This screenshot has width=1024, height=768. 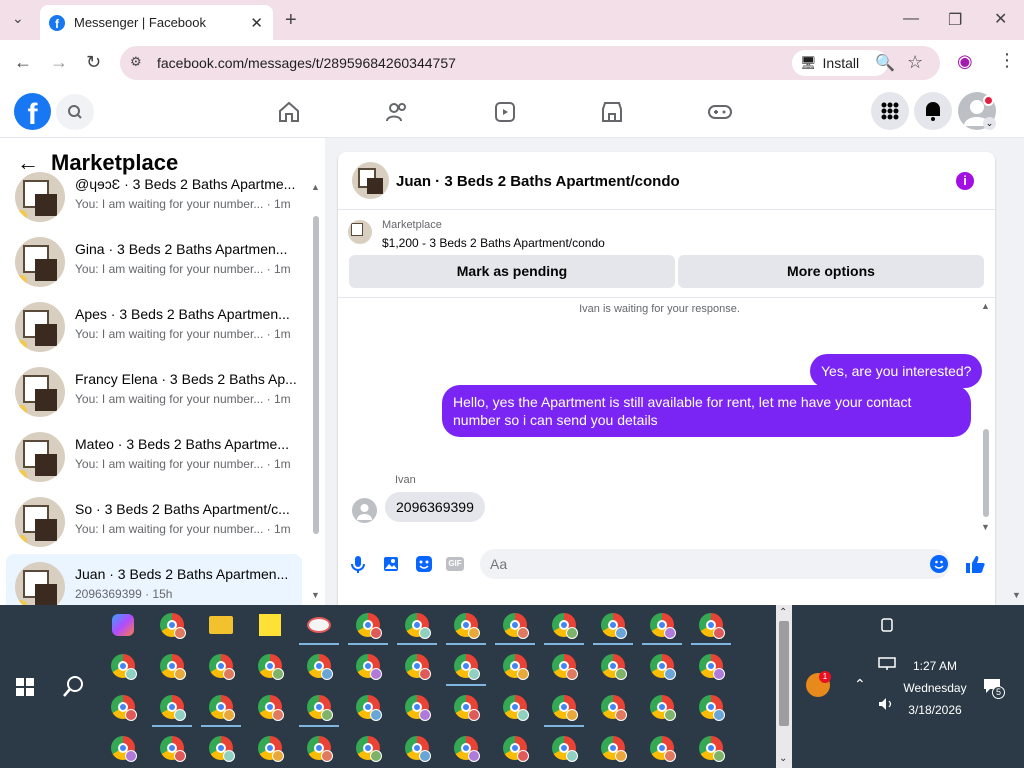 What do you see at coordinates (315, 595) in the screenshot?
I see `scroll-down-icon: ▼` at bounding box center [315, 595].